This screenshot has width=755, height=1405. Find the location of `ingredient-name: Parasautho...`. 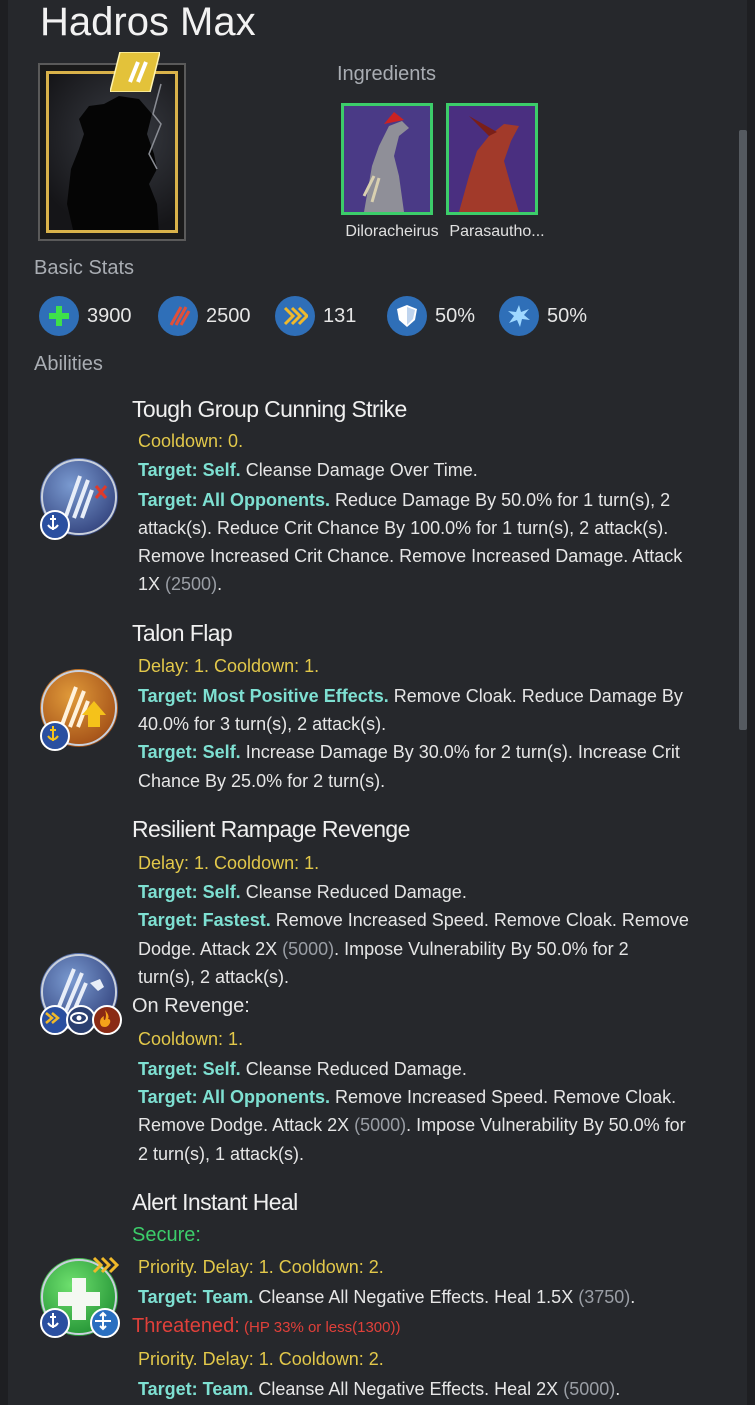

ingredient-name: Parasautho... is located at coordinates (497, 231).